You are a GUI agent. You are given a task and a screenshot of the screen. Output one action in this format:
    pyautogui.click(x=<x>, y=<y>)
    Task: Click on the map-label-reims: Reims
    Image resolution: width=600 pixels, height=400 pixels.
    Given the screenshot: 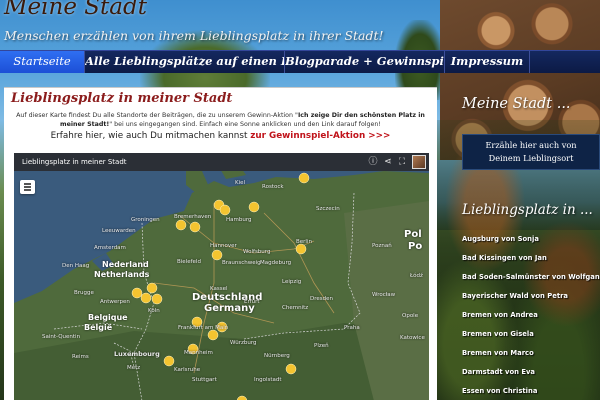 What is the action you would take?
    pyautogui.click(x=80, y=357)
    